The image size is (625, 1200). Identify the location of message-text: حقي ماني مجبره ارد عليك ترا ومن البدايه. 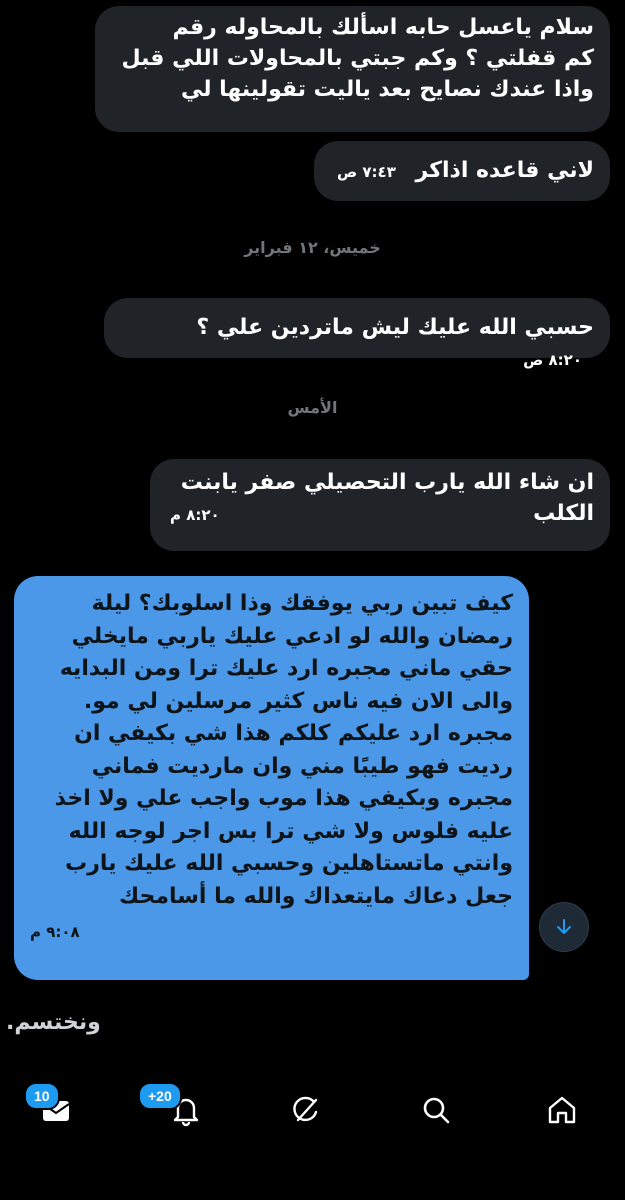
(286, 668).